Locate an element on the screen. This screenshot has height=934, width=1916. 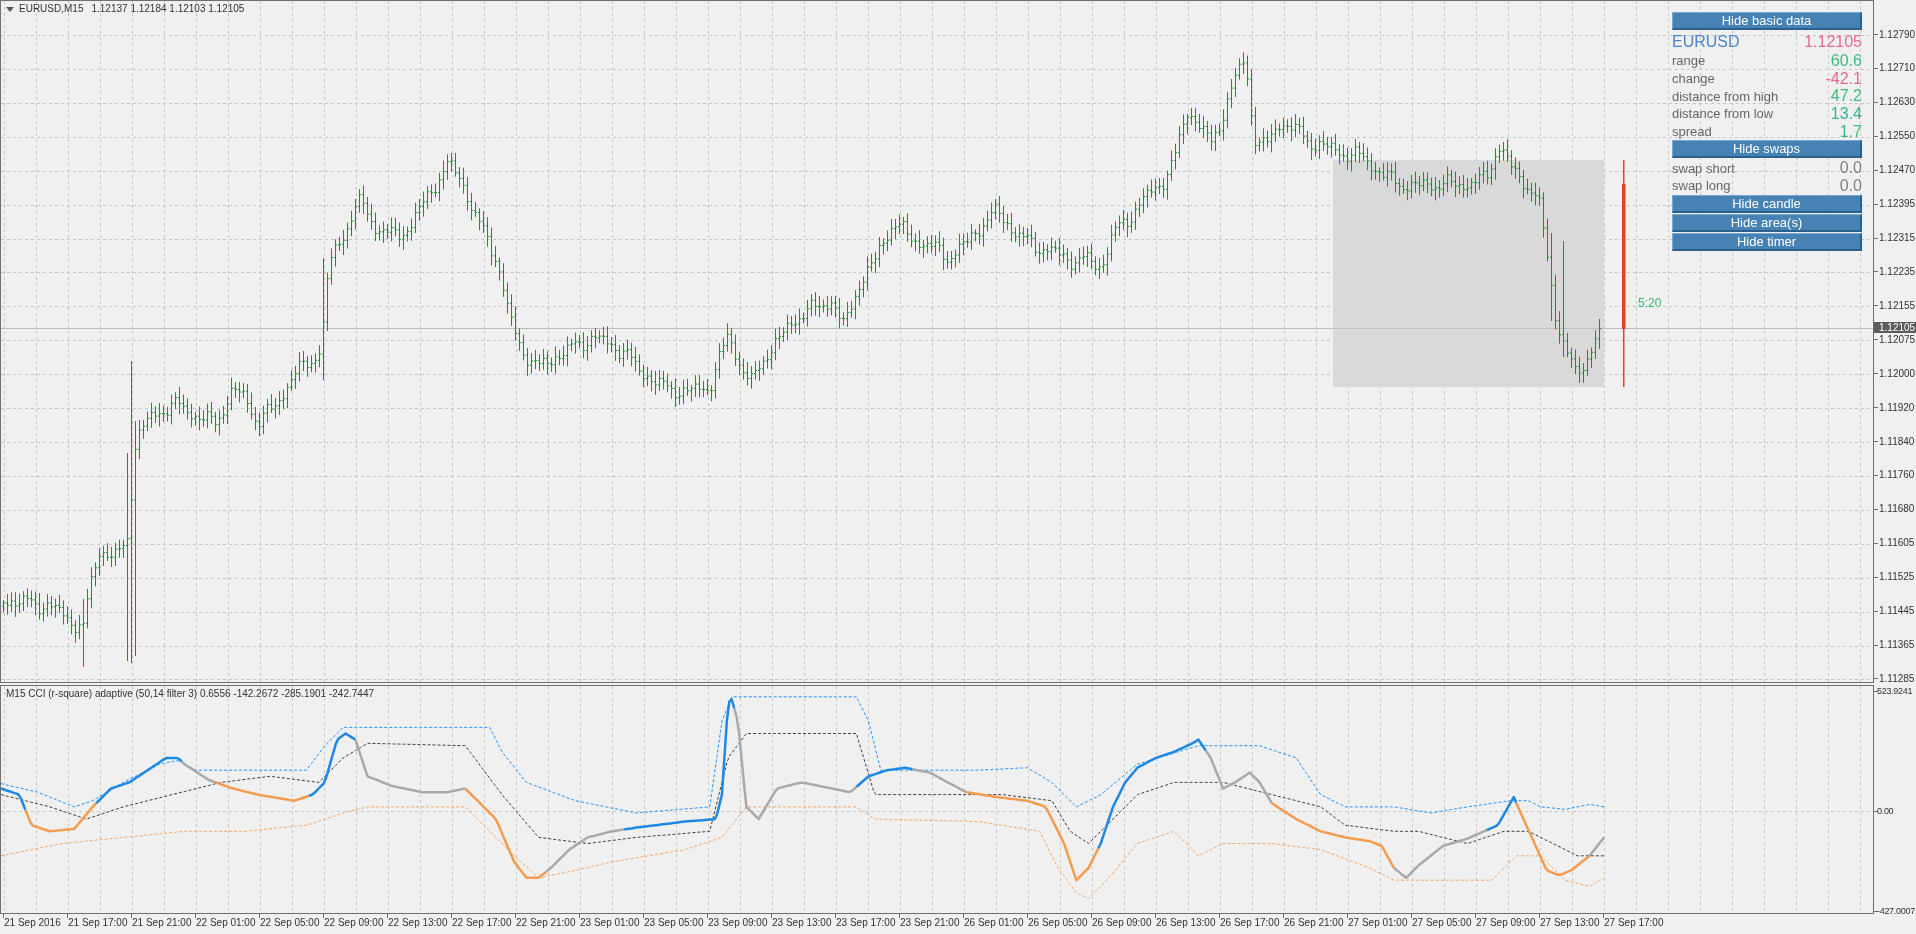
info-value: -42.1 is located at coordinates (1843, 78).